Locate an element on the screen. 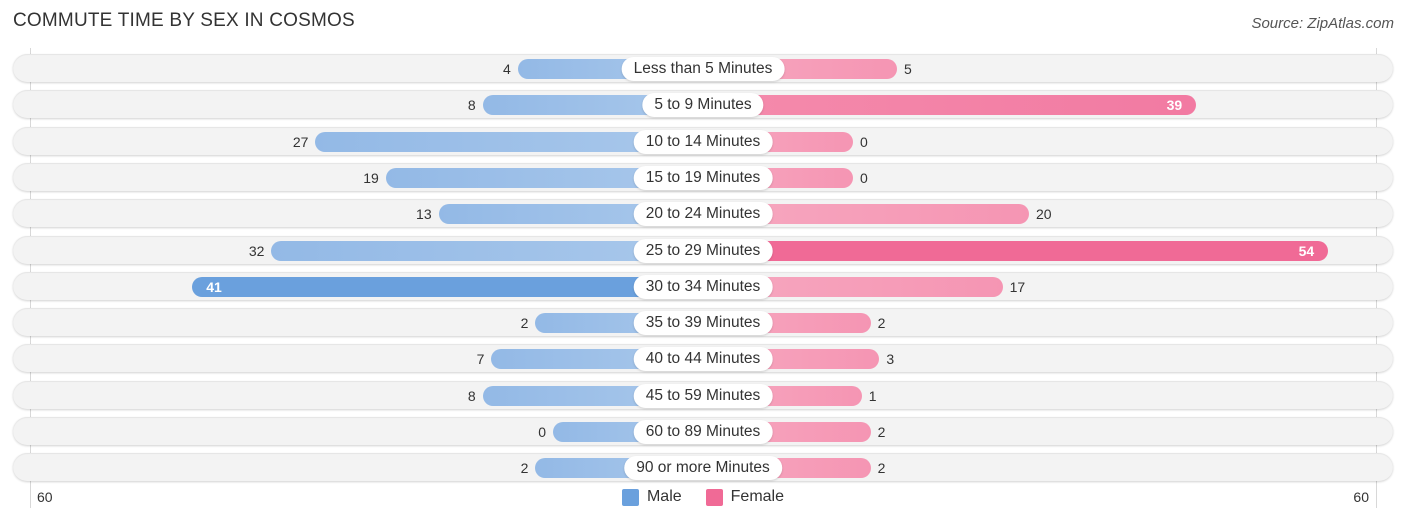 The height and width of the screenshot is (523, 1406). chart-row: 27 0 10 to 14 Minutes is located at coordinates (703, 141).